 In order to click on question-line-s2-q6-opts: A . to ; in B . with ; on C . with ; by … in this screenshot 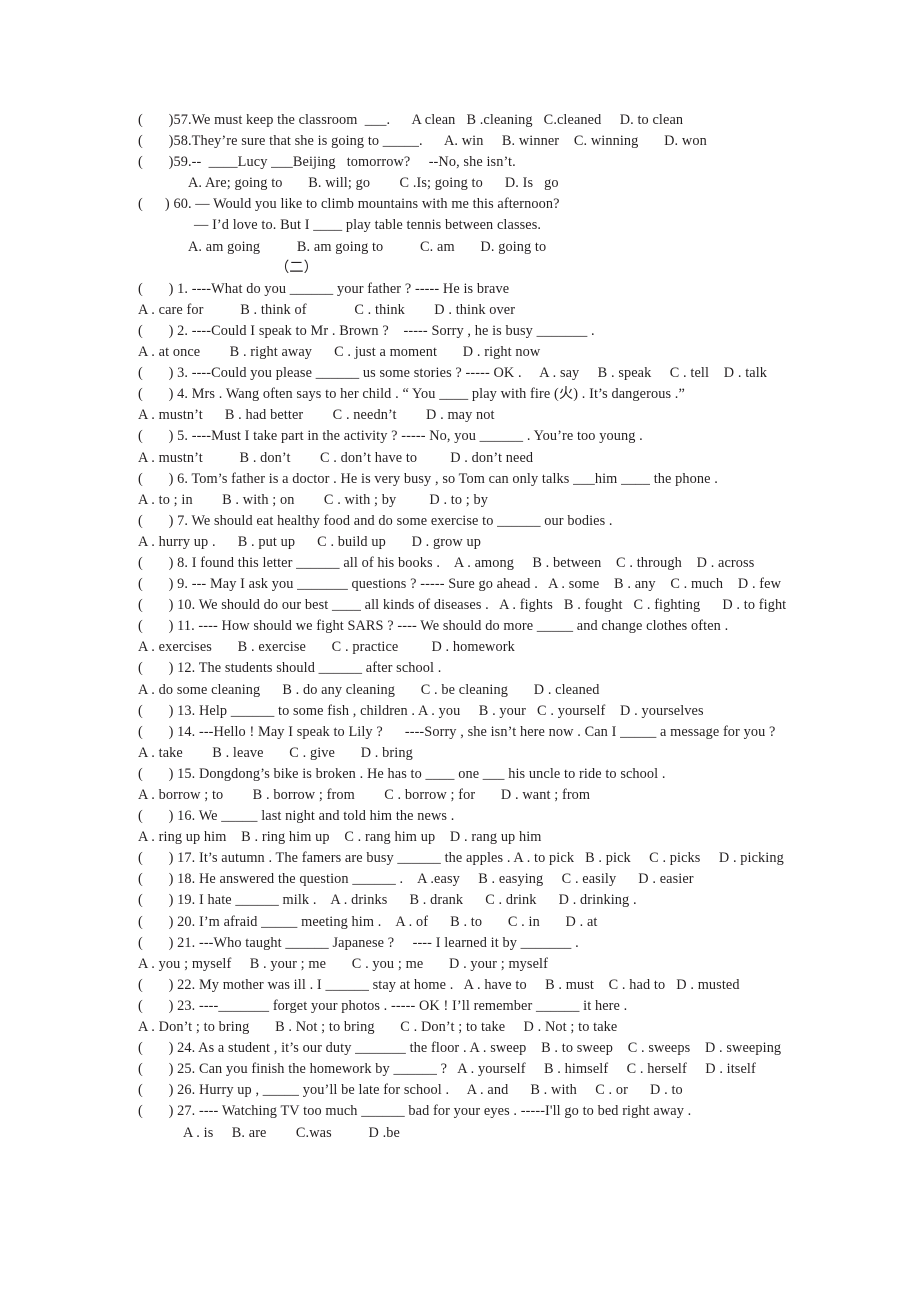, I will do `click(313, 499)`.